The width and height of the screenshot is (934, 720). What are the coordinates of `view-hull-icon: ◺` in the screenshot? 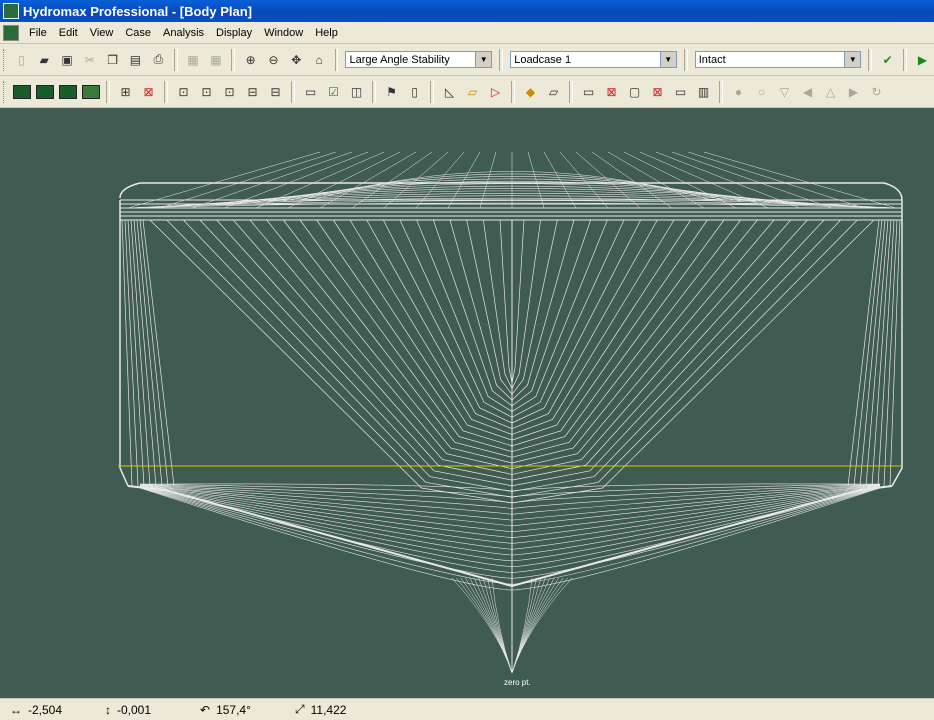 It's located at (449, 91).